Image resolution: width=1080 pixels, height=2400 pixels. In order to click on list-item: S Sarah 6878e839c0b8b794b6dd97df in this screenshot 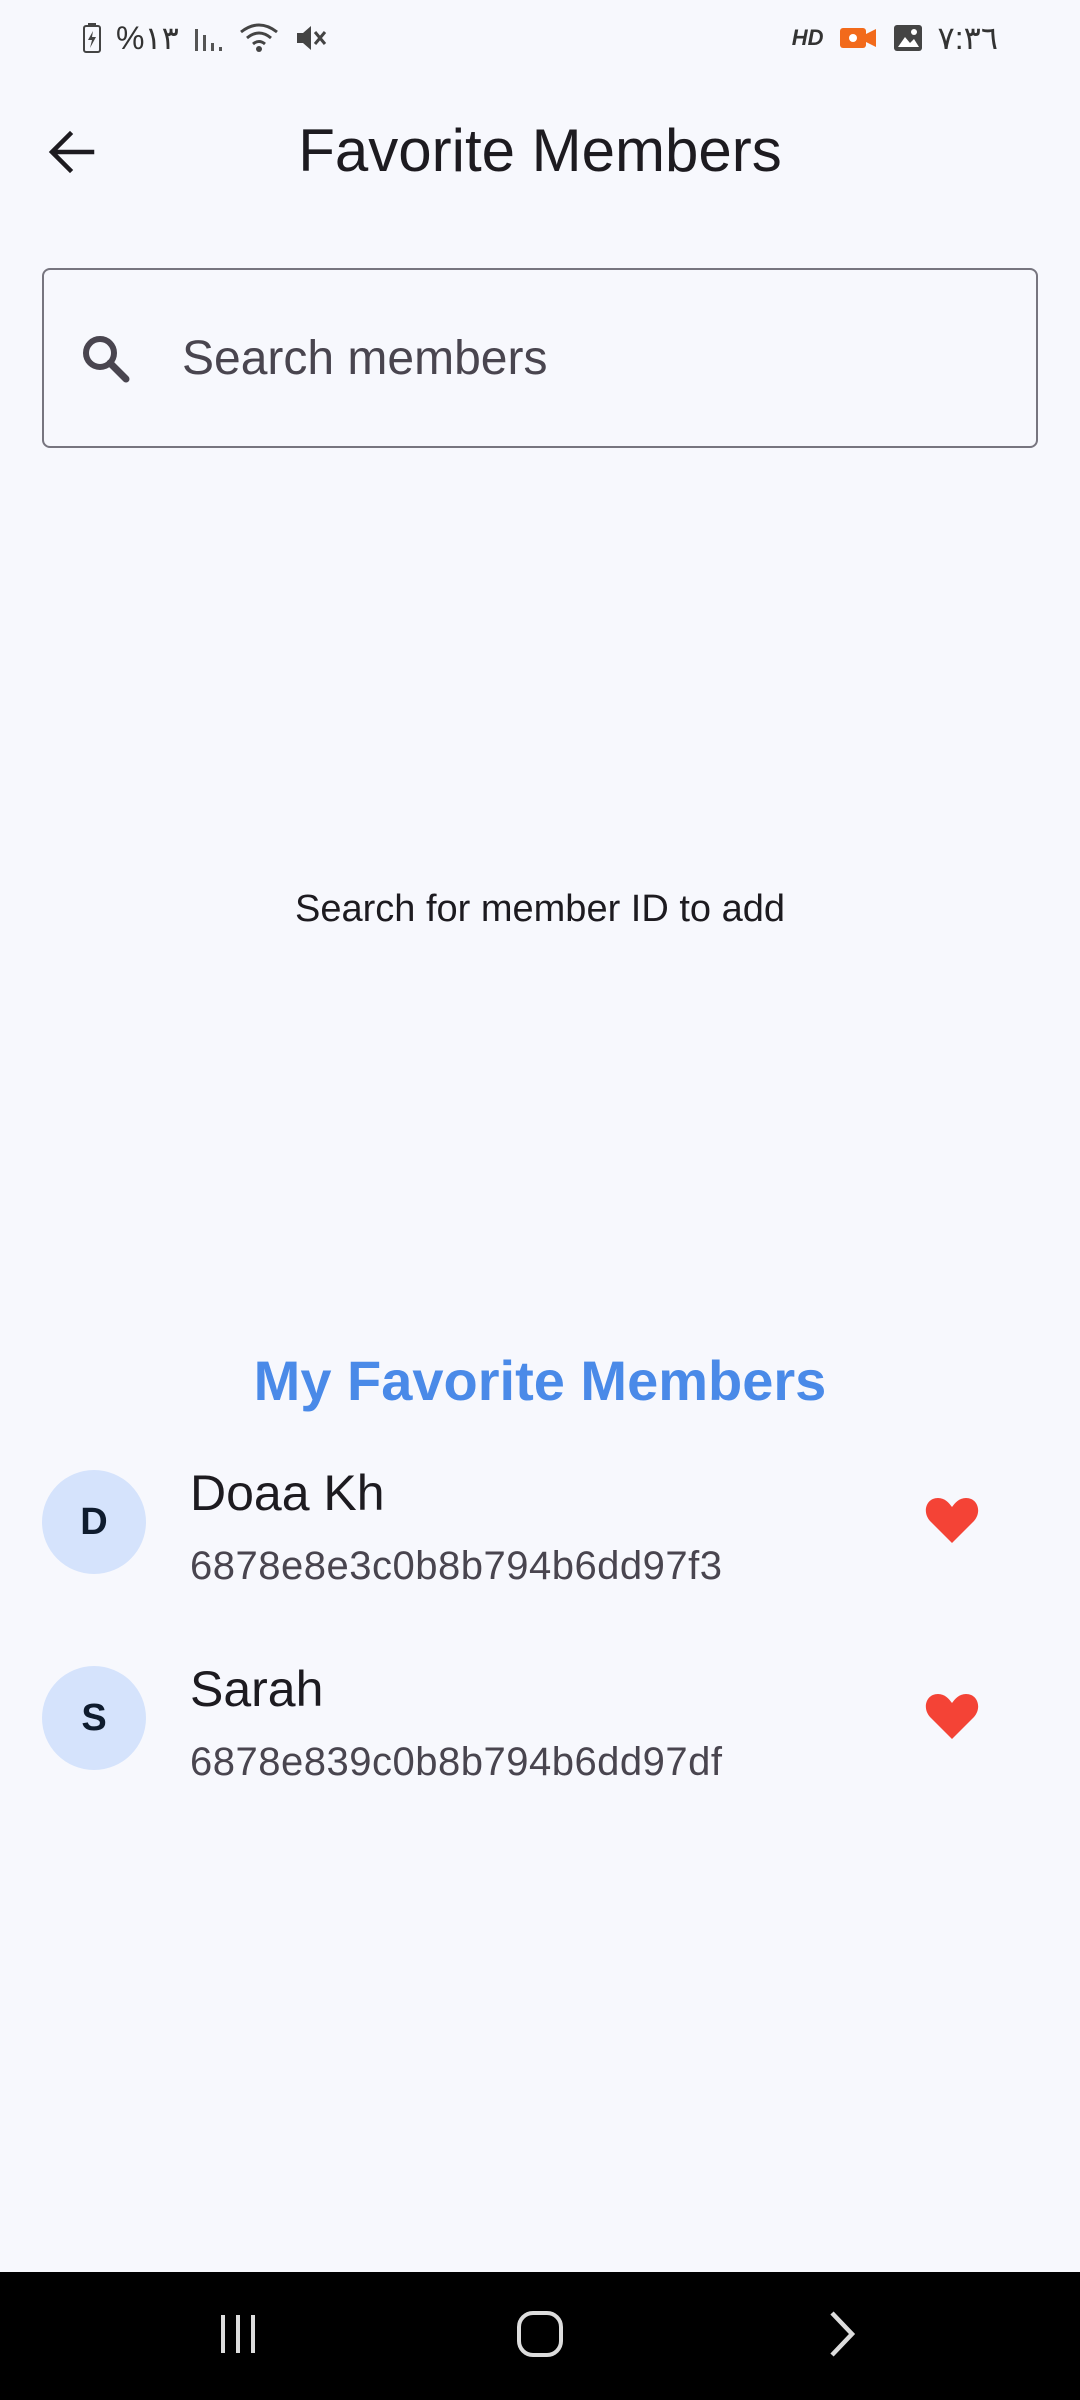, I will do `click(540, 1734)`.